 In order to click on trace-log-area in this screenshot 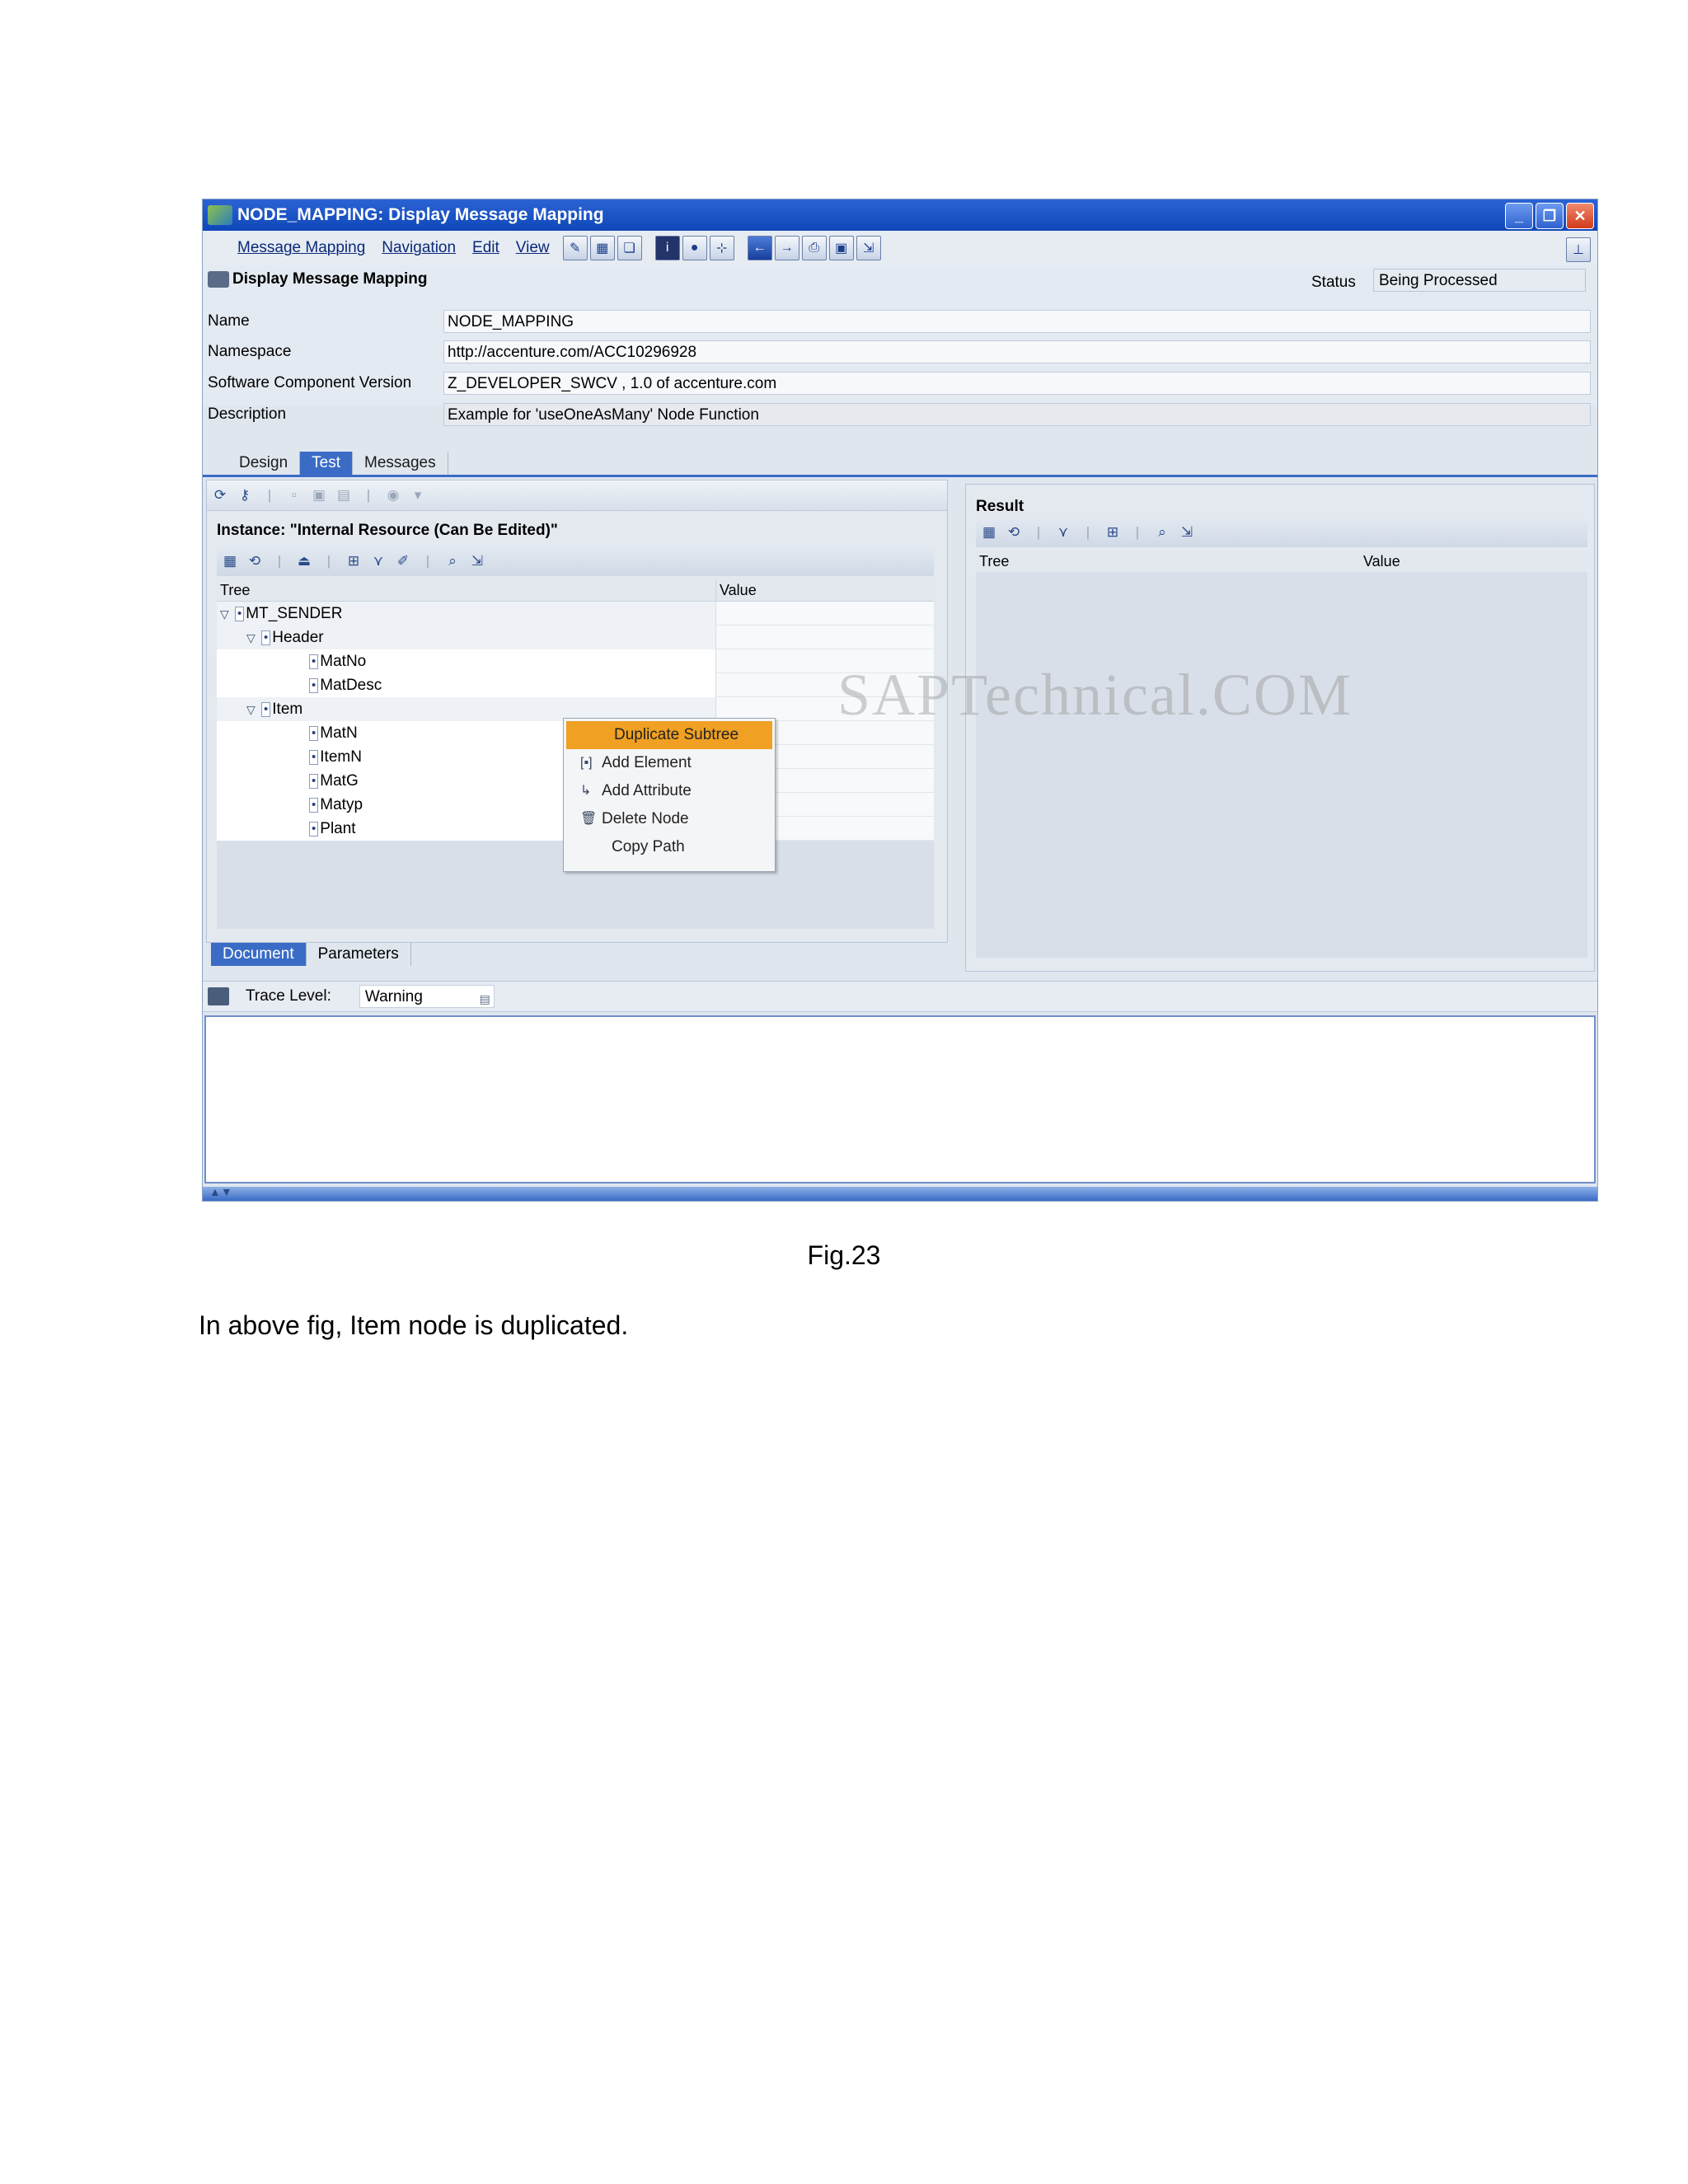, I will do `click(900, 1099)`.